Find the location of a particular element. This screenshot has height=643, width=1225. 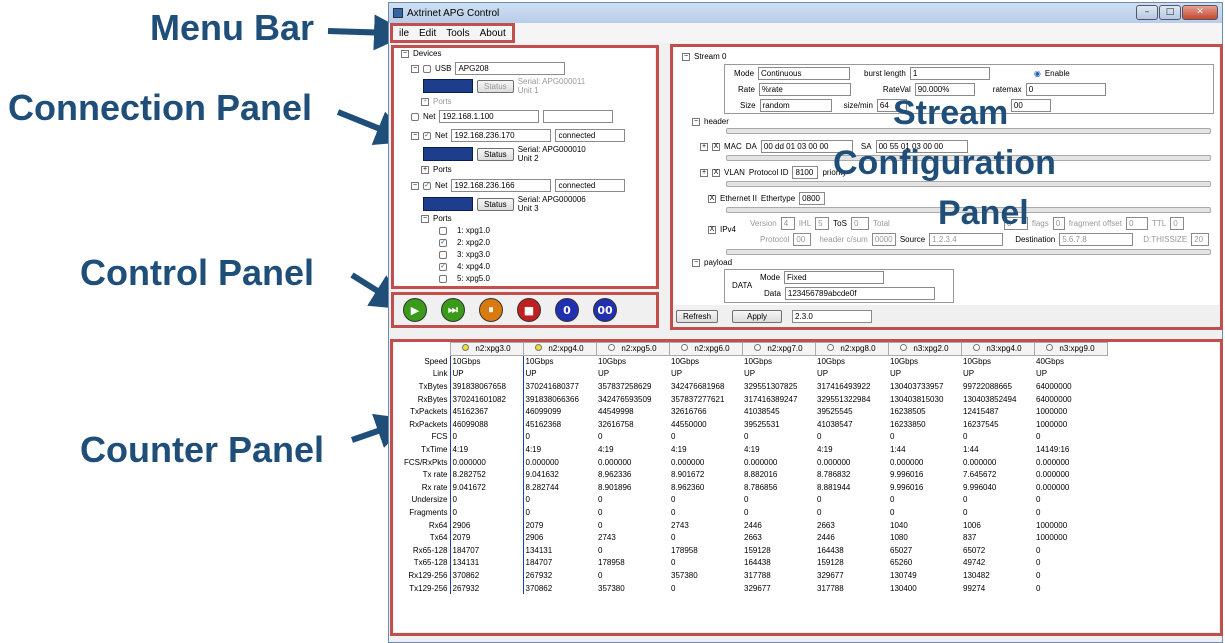

window-title: Axtrinet APG Control is located at coordinates (453, 13).